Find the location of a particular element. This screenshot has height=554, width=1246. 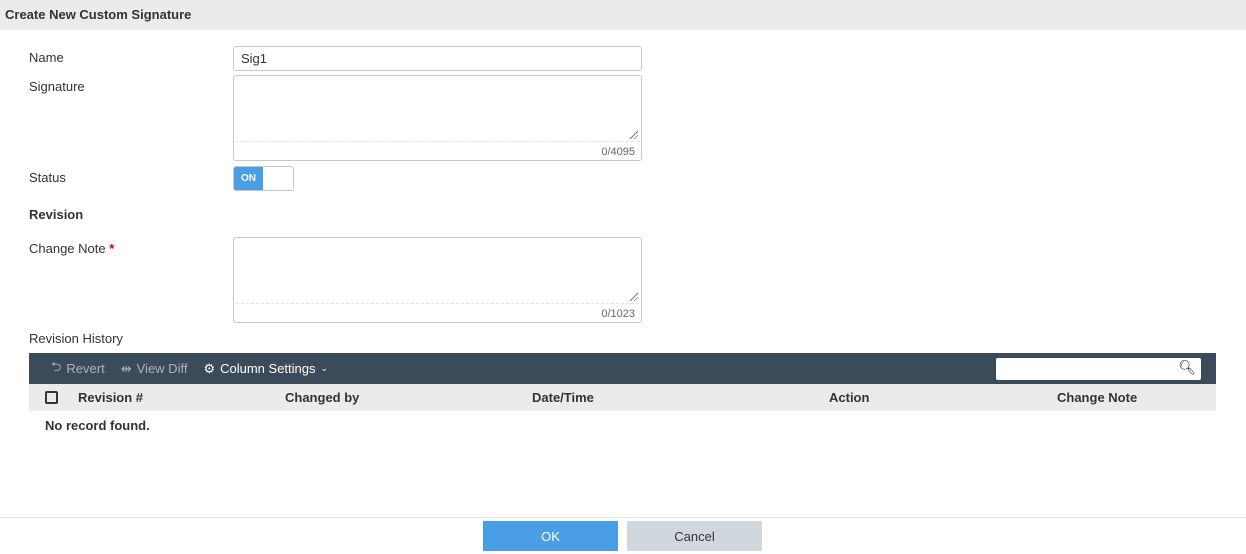

revision-history-label: Revision History is located at coordinates (76, 338).